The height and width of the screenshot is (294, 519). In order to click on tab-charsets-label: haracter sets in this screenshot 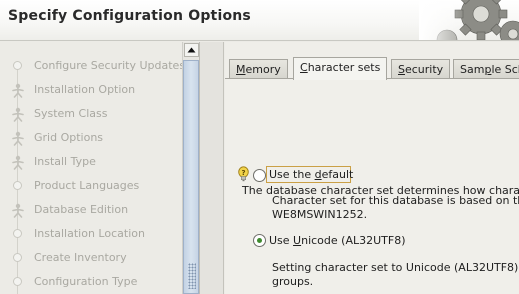, I will do `click(344, 67)`.